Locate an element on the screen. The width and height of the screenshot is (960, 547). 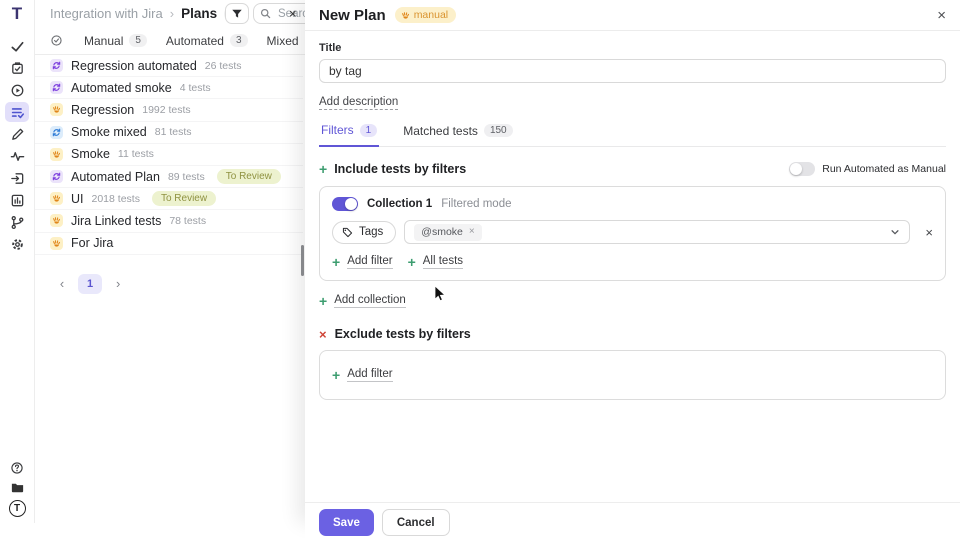
gear-icon is located at coordinates (17, 244).